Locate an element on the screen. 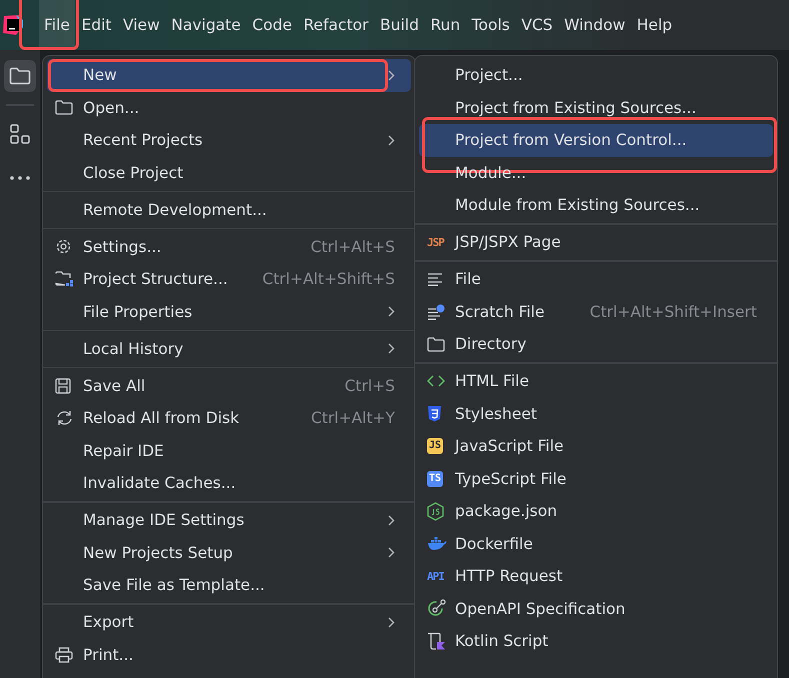 The height and width of the screenshot is (678, 789). save-icon is located at coordinates (63, 386).